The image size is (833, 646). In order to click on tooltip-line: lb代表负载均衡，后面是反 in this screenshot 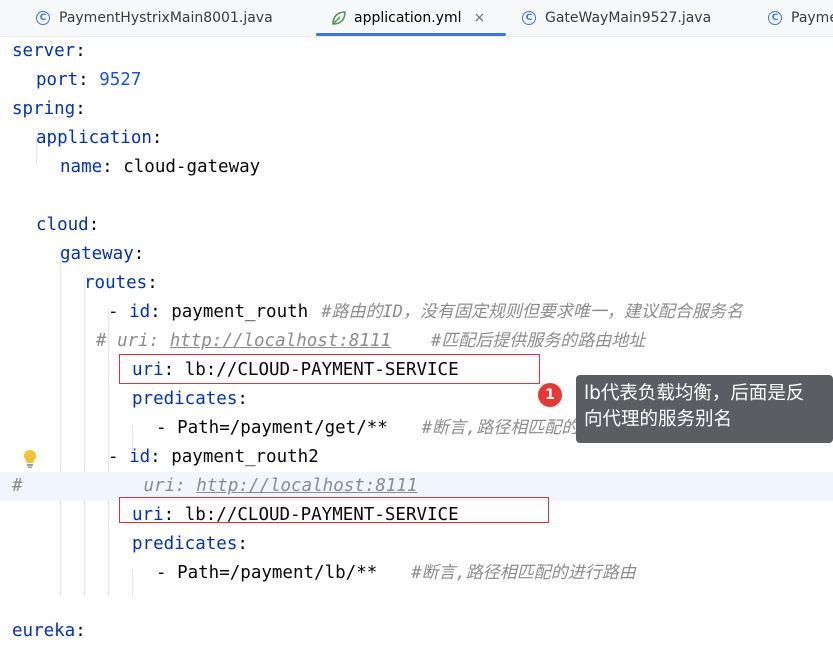, I will do `click(694, 393)`.